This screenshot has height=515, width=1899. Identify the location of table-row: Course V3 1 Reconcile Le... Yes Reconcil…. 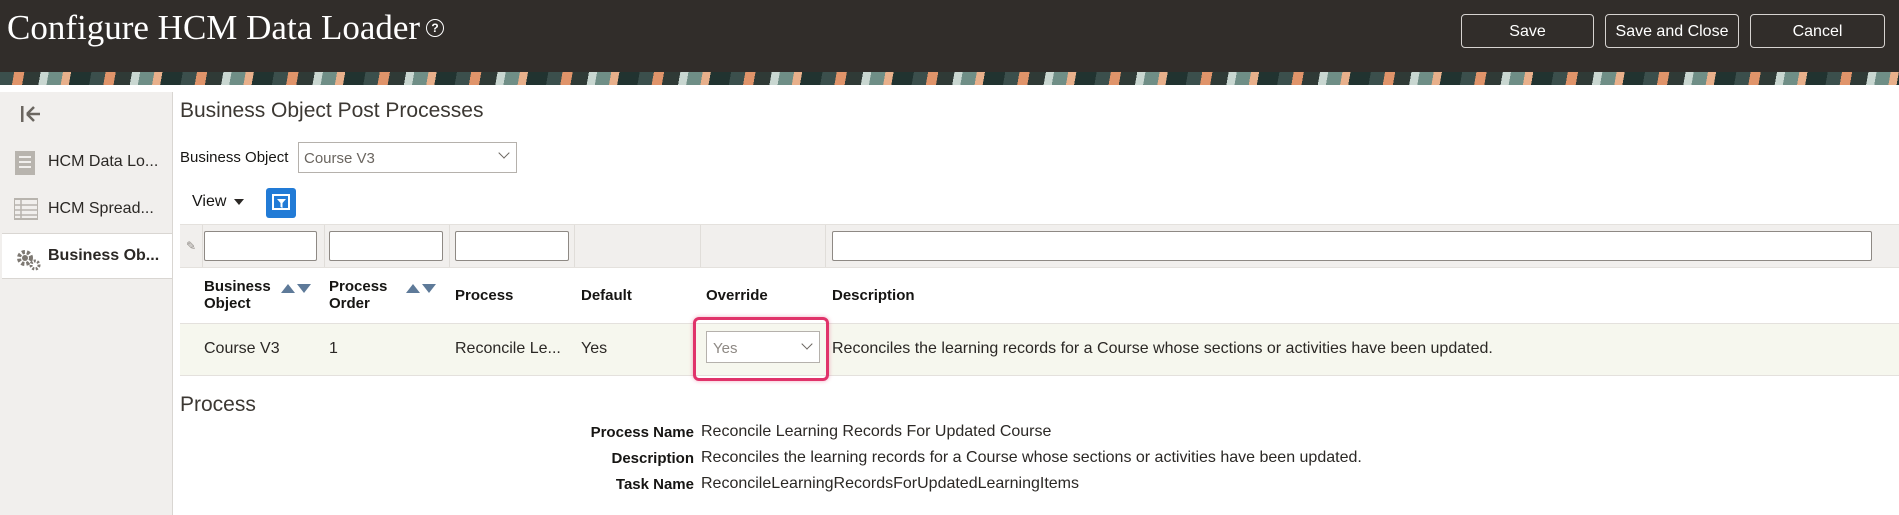
(1039, 349).